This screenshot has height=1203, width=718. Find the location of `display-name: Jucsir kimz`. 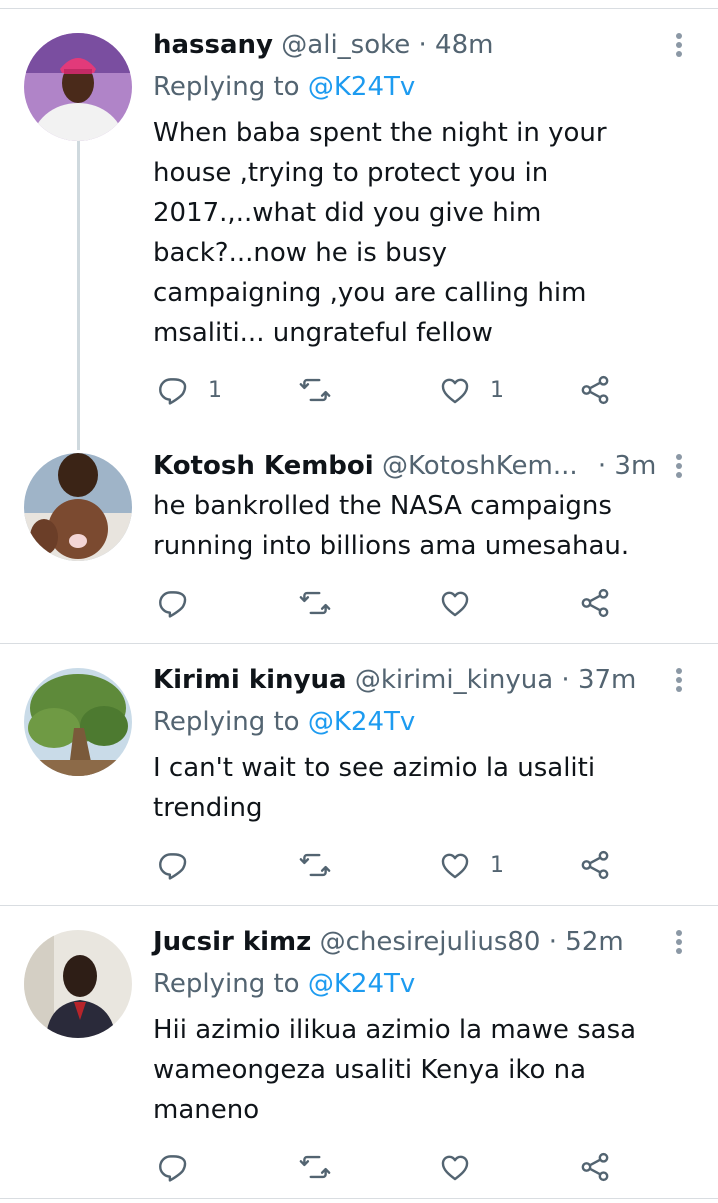

display-name: Jucsir kimz is located at coordinates (232, 942).